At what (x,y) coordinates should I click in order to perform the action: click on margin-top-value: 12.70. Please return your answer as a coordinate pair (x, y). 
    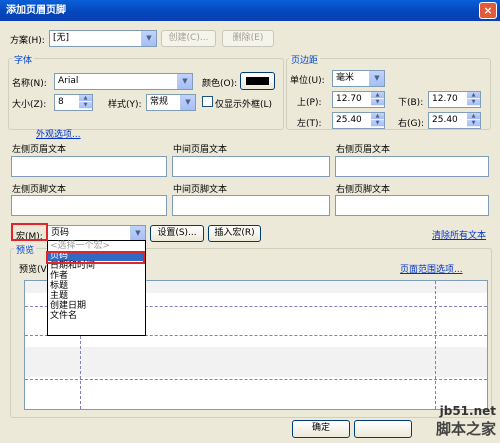
    Looking at the image, I should click on (349, 99).